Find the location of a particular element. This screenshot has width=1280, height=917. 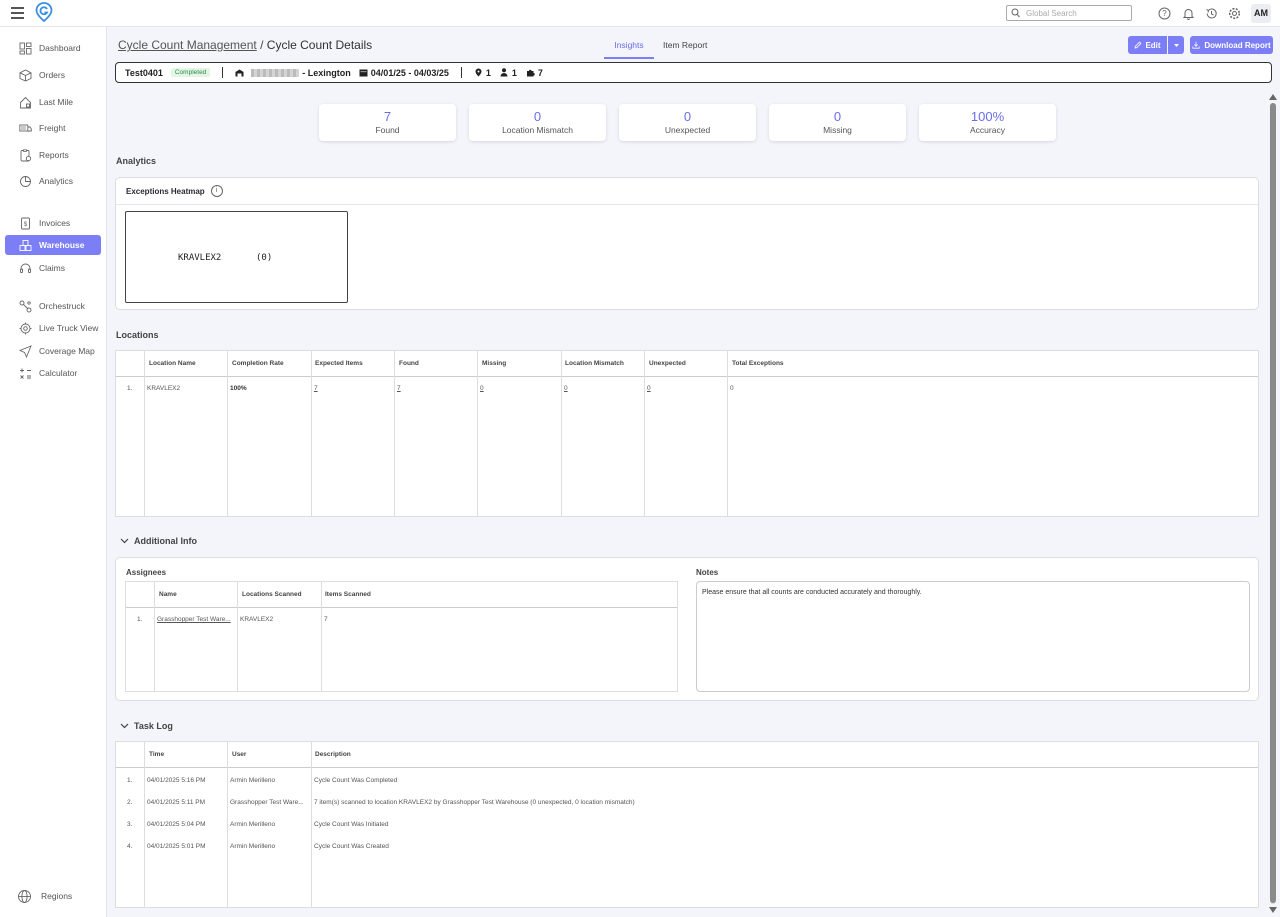

analytics-section-title: Analytics is located at coordinates (136, 161).